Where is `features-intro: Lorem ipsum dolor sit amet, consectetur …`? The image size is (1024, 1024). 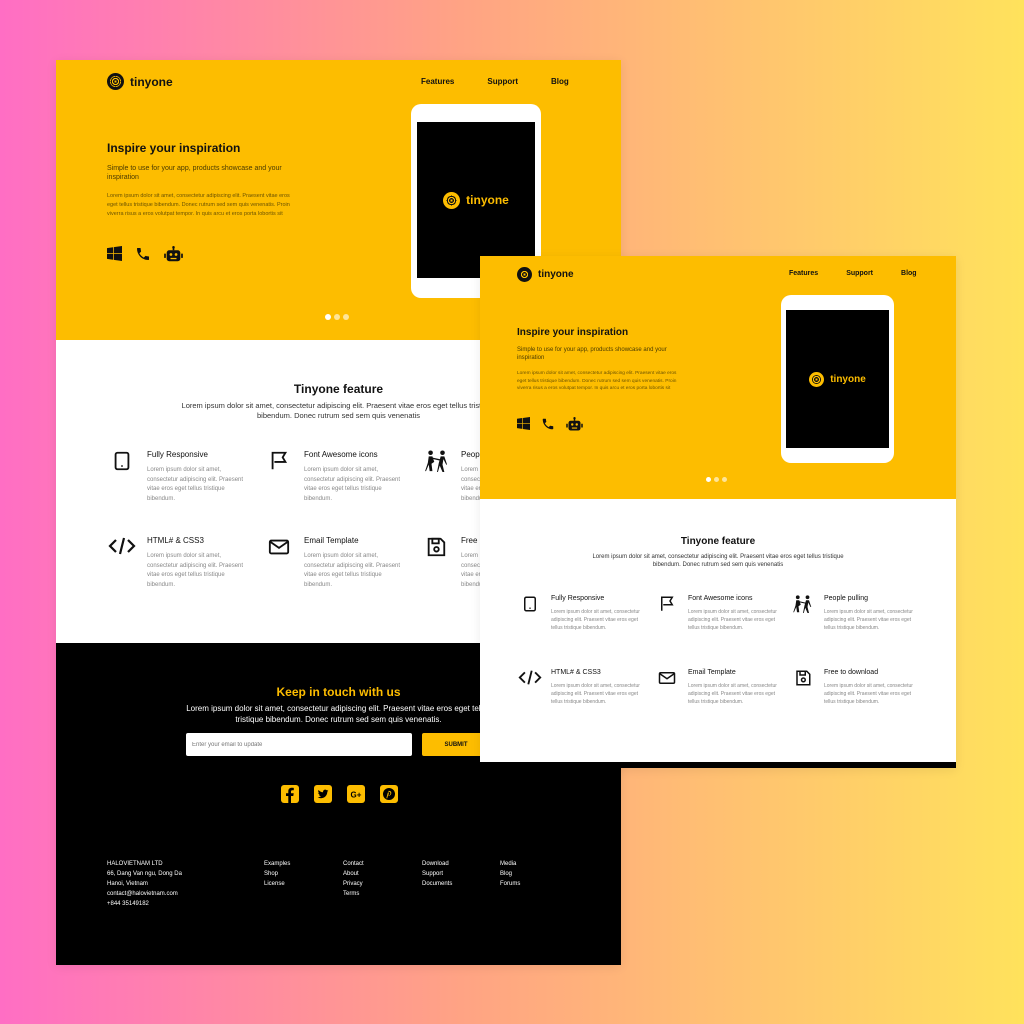 features-intro: Lorem ipsum dolor sit amet, consectetur … is located at coordinates (338, 411).